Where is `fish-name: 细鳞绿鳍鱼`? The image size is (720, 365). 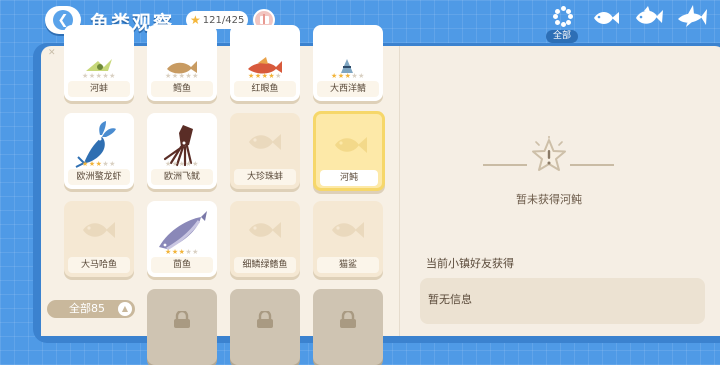
fish-name: 细鳞绿鳍鱼 is located at coordinates (265, 265).